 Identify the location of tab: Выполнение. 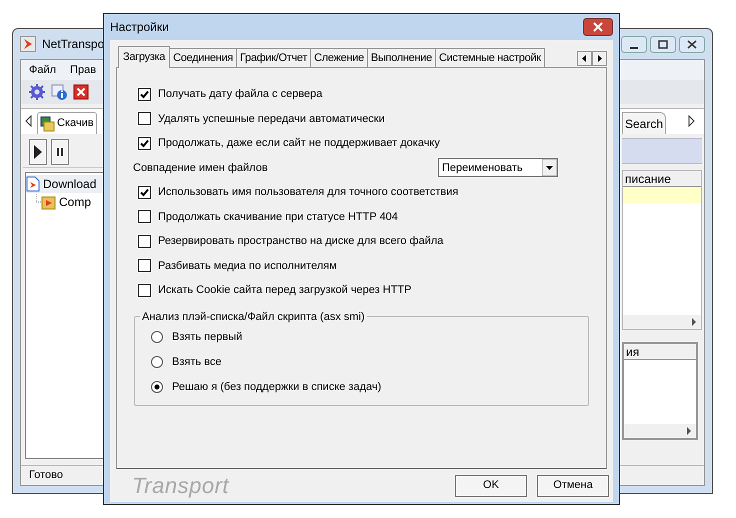
(402, 57).